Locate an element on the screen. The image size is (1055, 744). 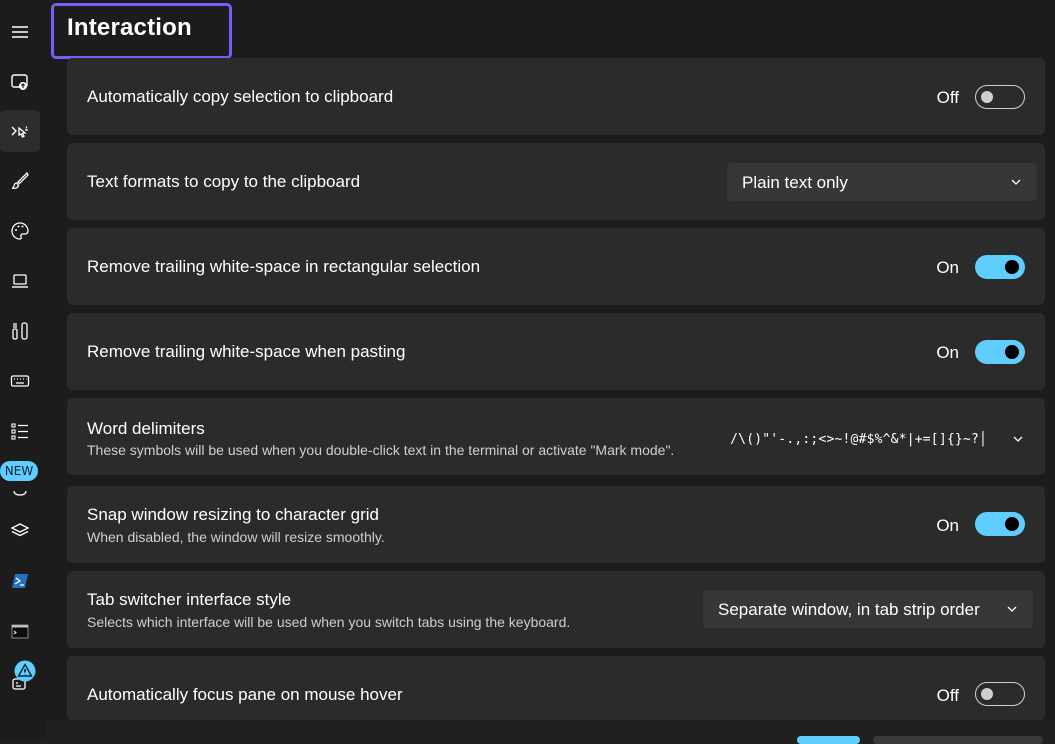
sidebar-item-compatibility is located at coordinates (20, 331).